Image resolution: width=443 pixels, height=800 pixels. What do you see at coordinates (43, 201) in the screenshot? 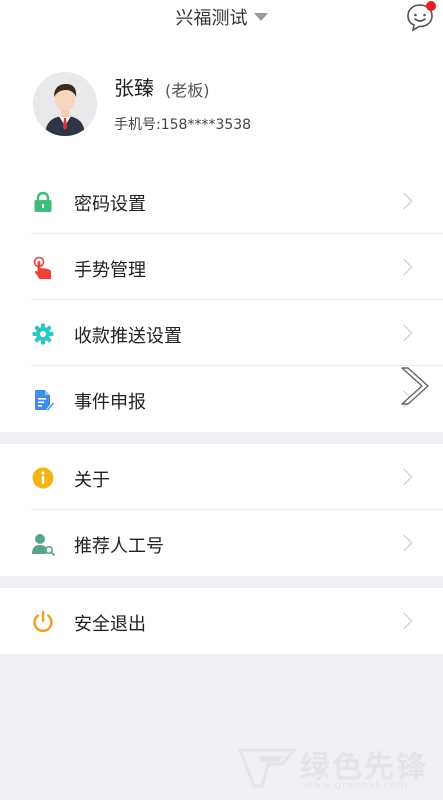
I see `lock-icon` at bounding box center [43, 201].